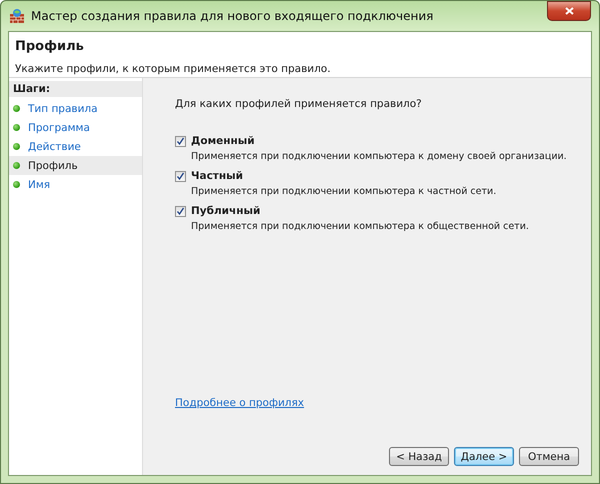  Describe the element at coordinates (232, 16) in the screenshot. I see `window-title: Мастер создания правила для нового входящего подключения` at that location.